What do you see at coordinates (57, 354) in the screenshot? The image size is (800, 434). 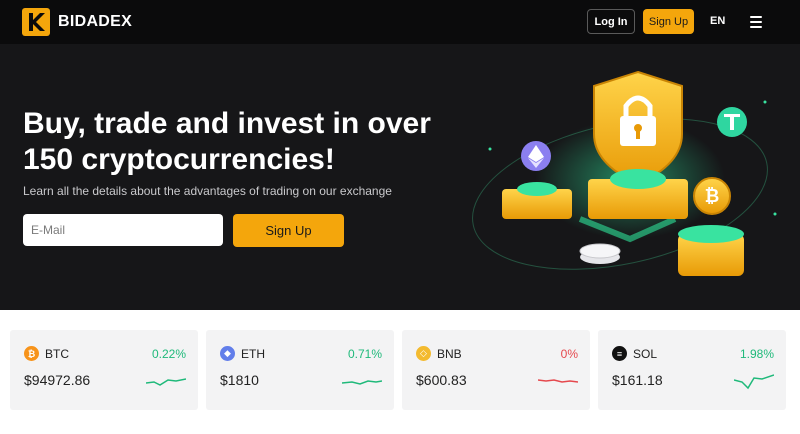 I see `ticker-symbol: BTC` at bounding box center [57, 354].